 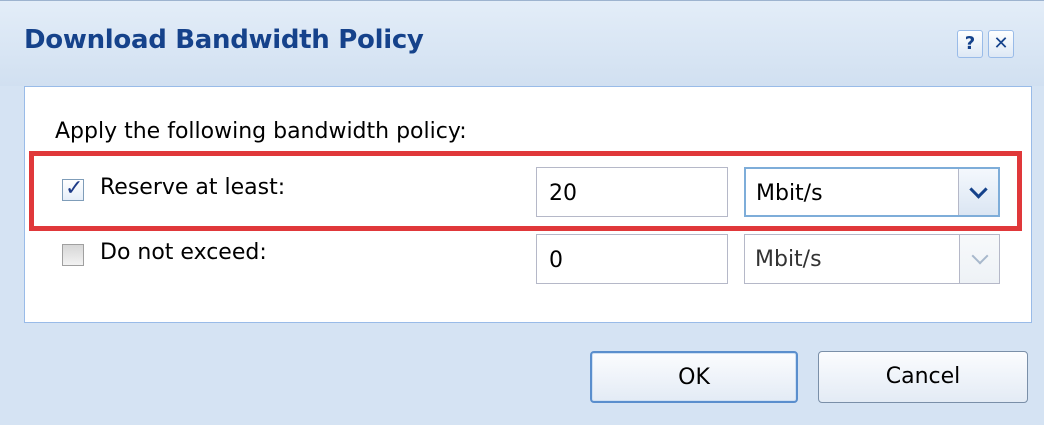 What do you see at coordinates (789, 193) in the screenshot?
I see `reserve-unit-value: Mbit/s` at bounding box center [789, 193].